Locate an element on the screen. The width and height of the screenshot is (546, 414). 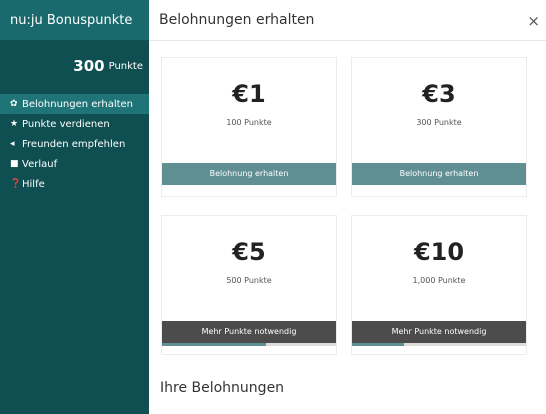
reward-amount: €3 is located at coordinates (439, 94).